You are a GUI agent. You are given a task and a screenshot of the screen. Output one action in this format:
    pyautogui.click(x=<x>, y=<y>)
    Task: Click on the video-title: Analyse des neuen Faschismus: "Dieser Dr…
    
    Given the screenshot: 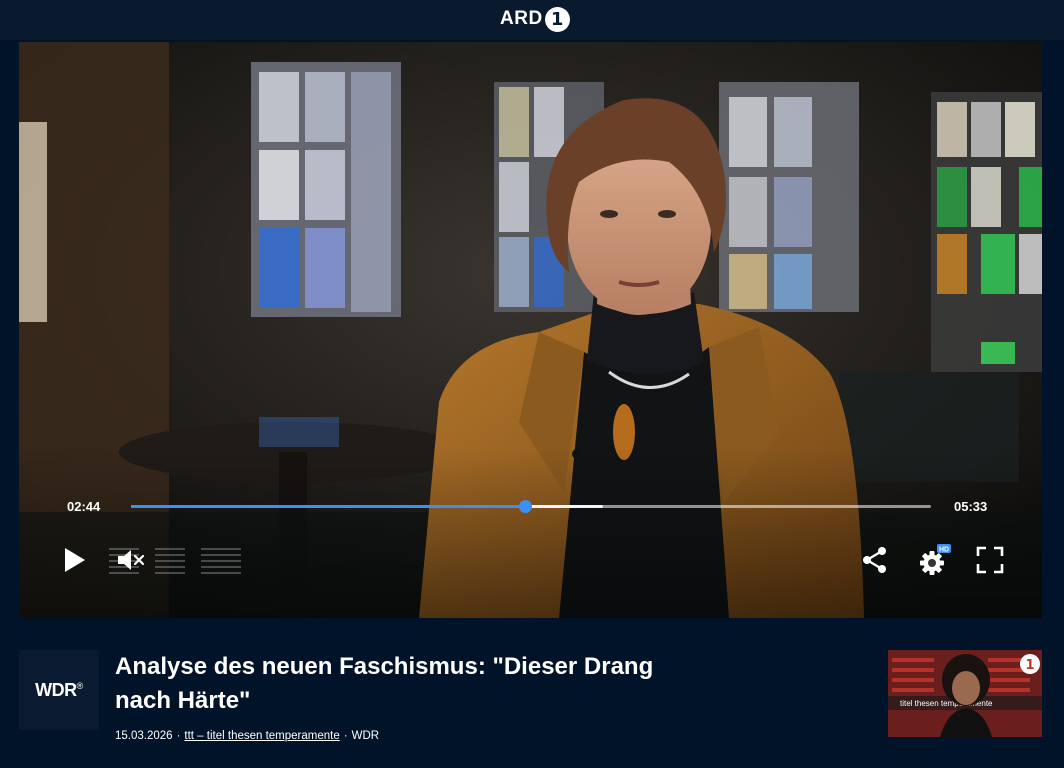 What is the action you would take?
    pyautogui.click(x=384, y=683)
    